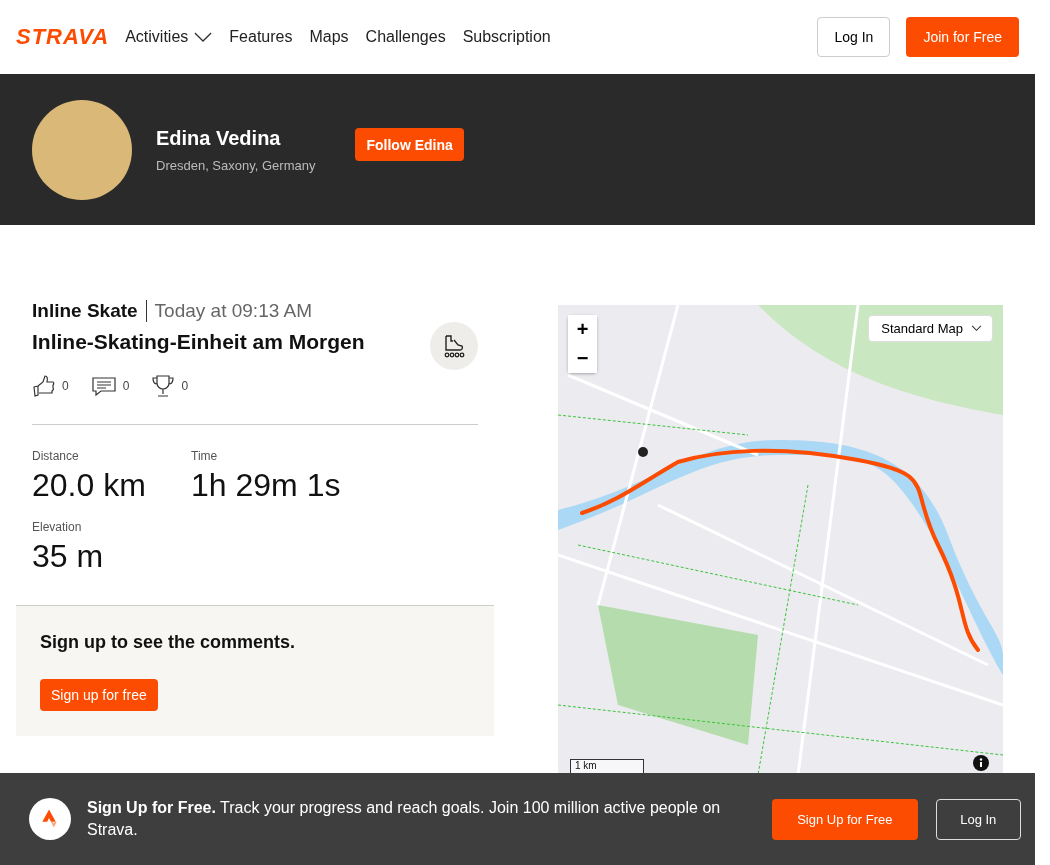  What do you see at coordinates (582, 329) in the screenshot?
I see `zoom-in-button: +` at bounding box center [582, 329].